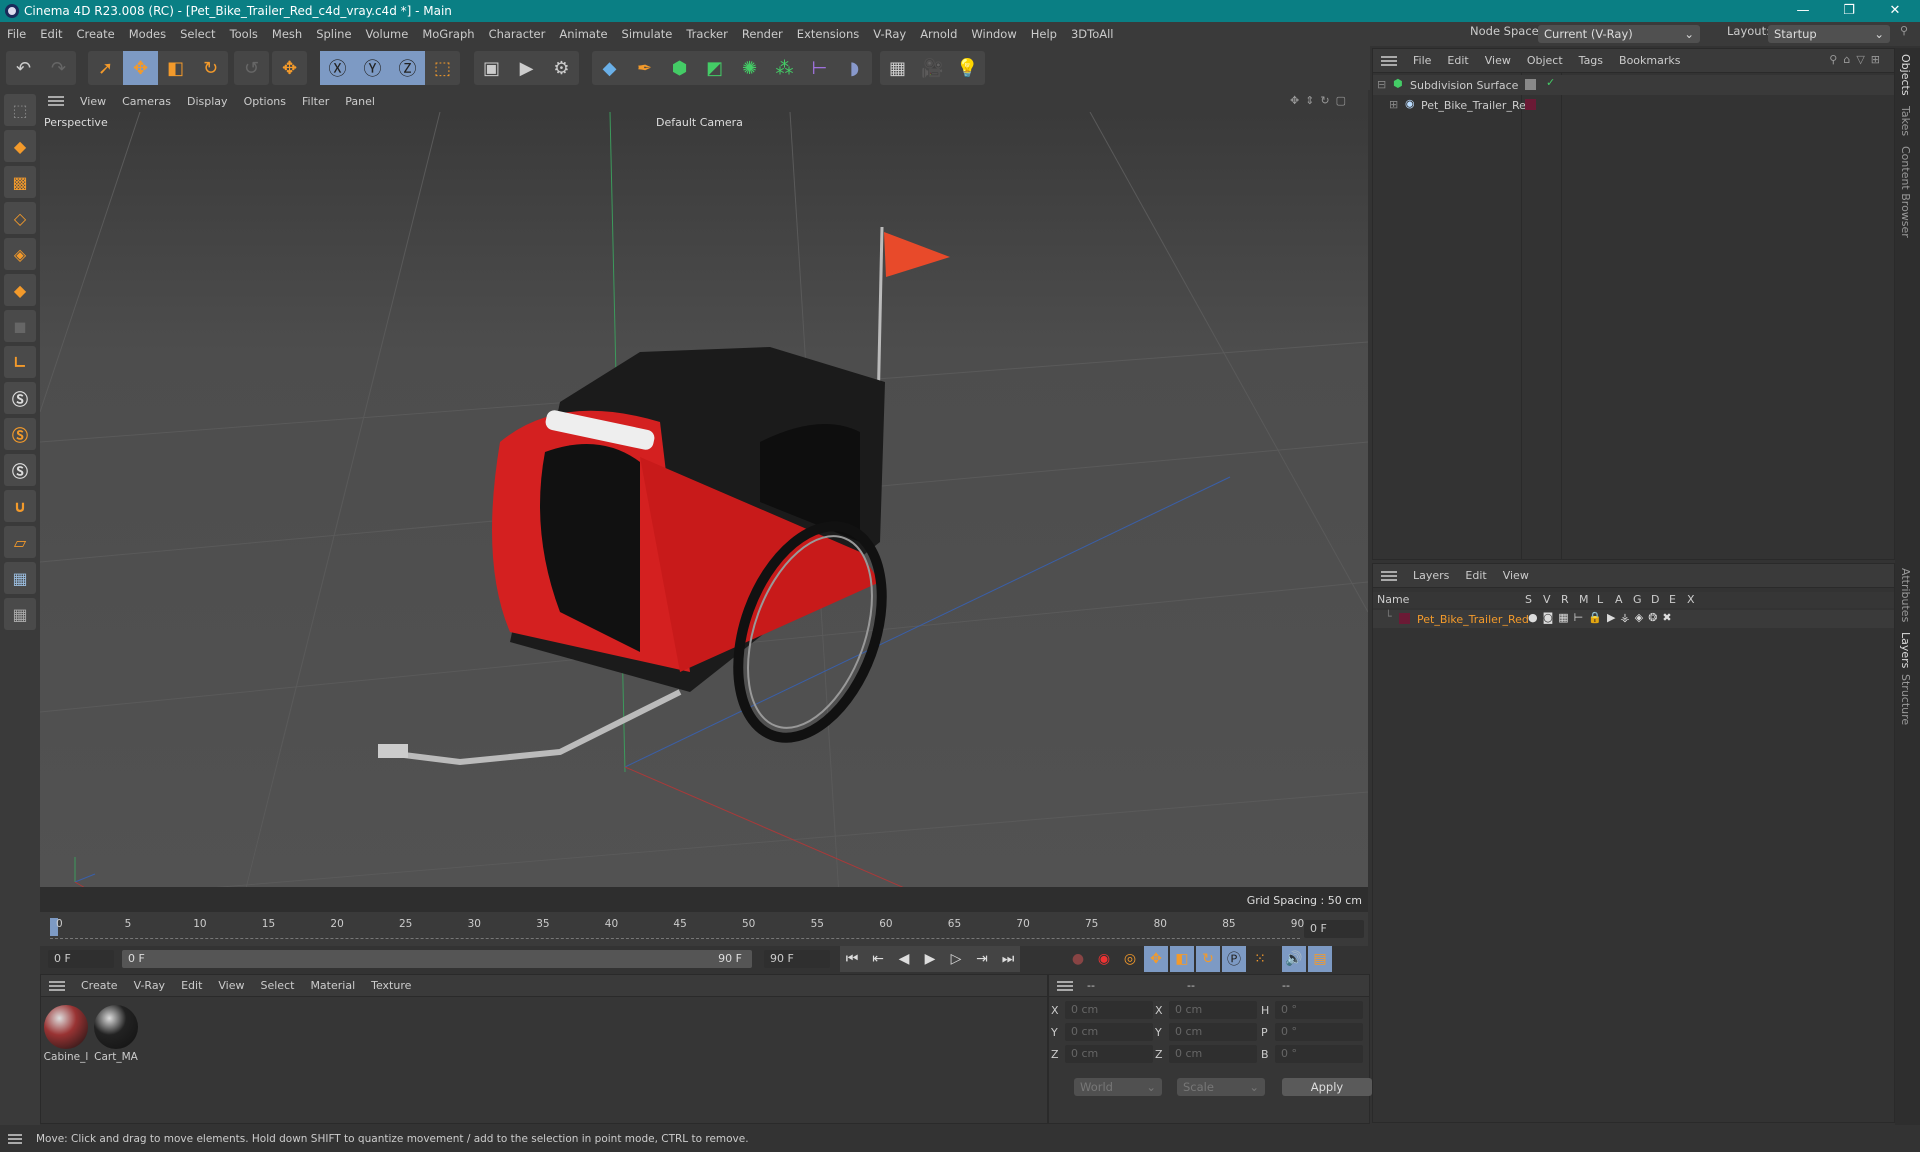 Image resolution: width=1920 pixels, height=1152 pixels. I want to click on y-axis-icon: Ⓨ, so click(372, 68).